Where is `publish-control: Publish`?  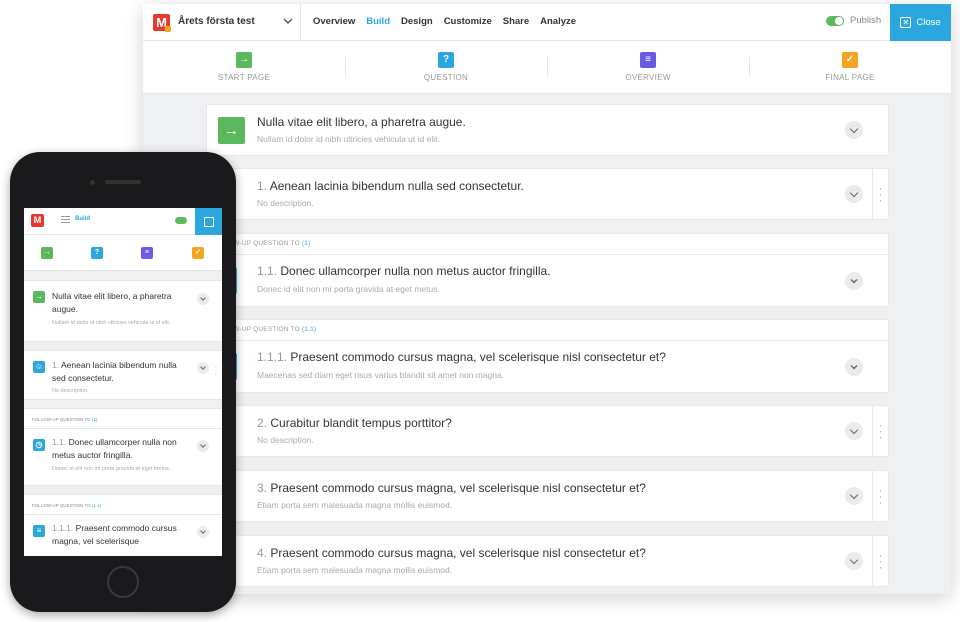
publish-control: Publish is located at coordinates (853, 20).